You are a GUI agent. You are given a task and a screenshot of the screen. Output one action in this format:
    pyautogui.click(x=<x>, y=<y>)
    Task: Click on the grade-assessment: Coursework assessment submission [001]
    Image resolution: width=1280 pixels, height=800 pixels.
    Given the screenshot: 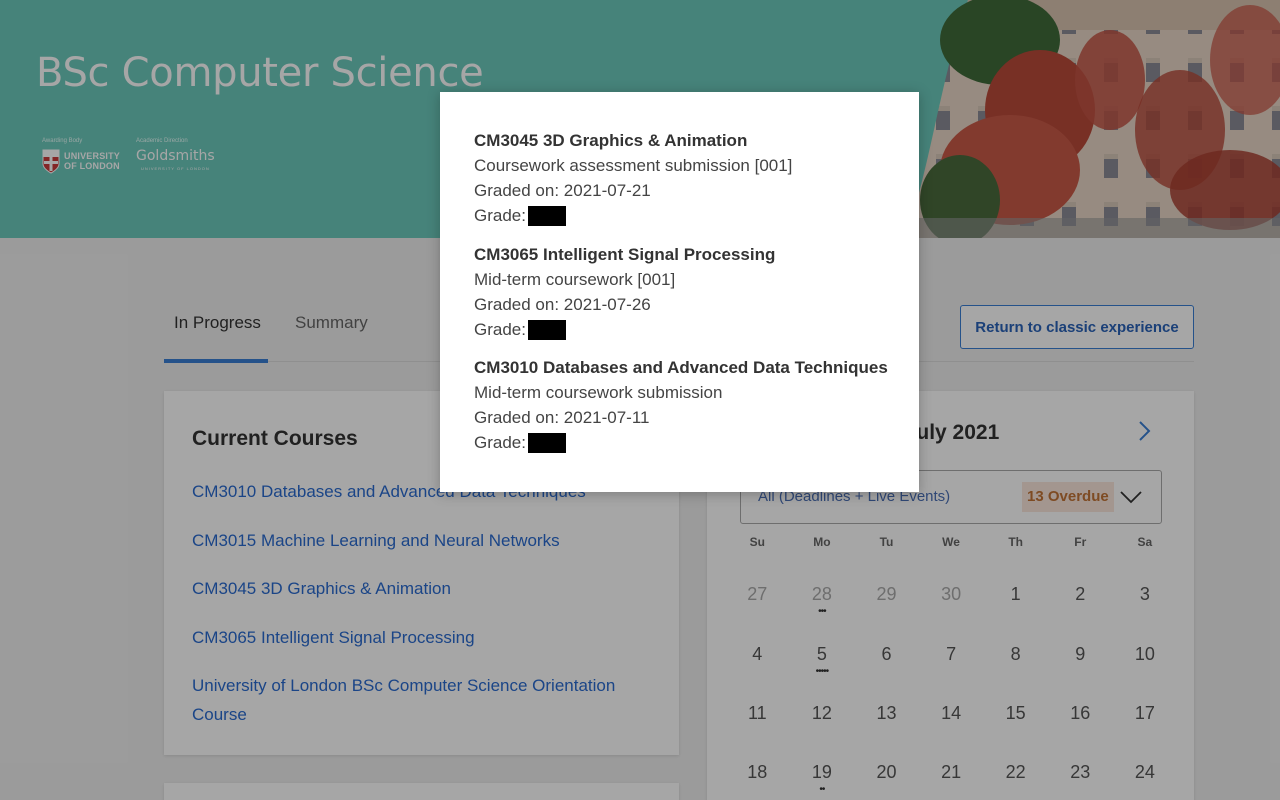 What is the action you would take?
    pyautogui.click(x=633, y=165)
    